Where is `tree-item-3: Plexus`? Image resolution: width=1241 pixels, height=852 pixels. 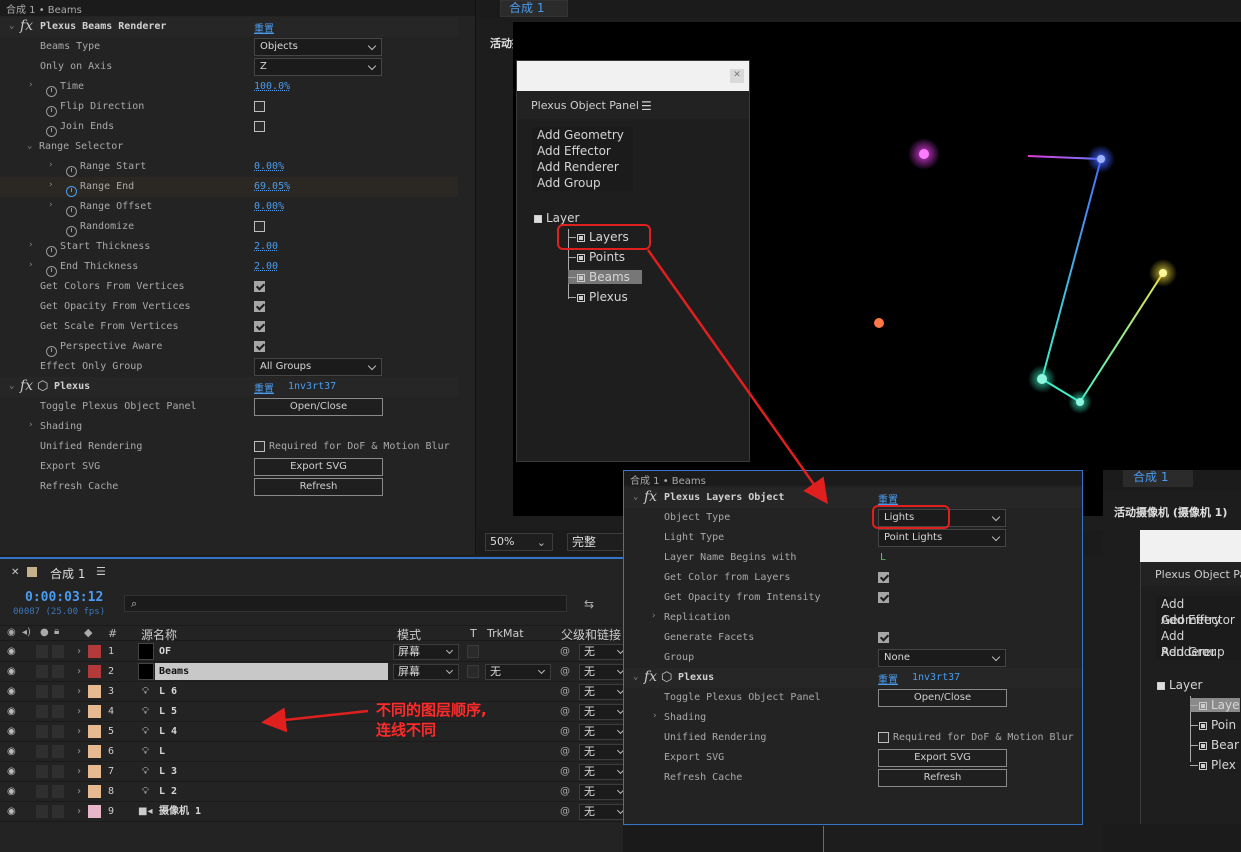 tree-item-3: Plexus is located at coordinates (598, 297).